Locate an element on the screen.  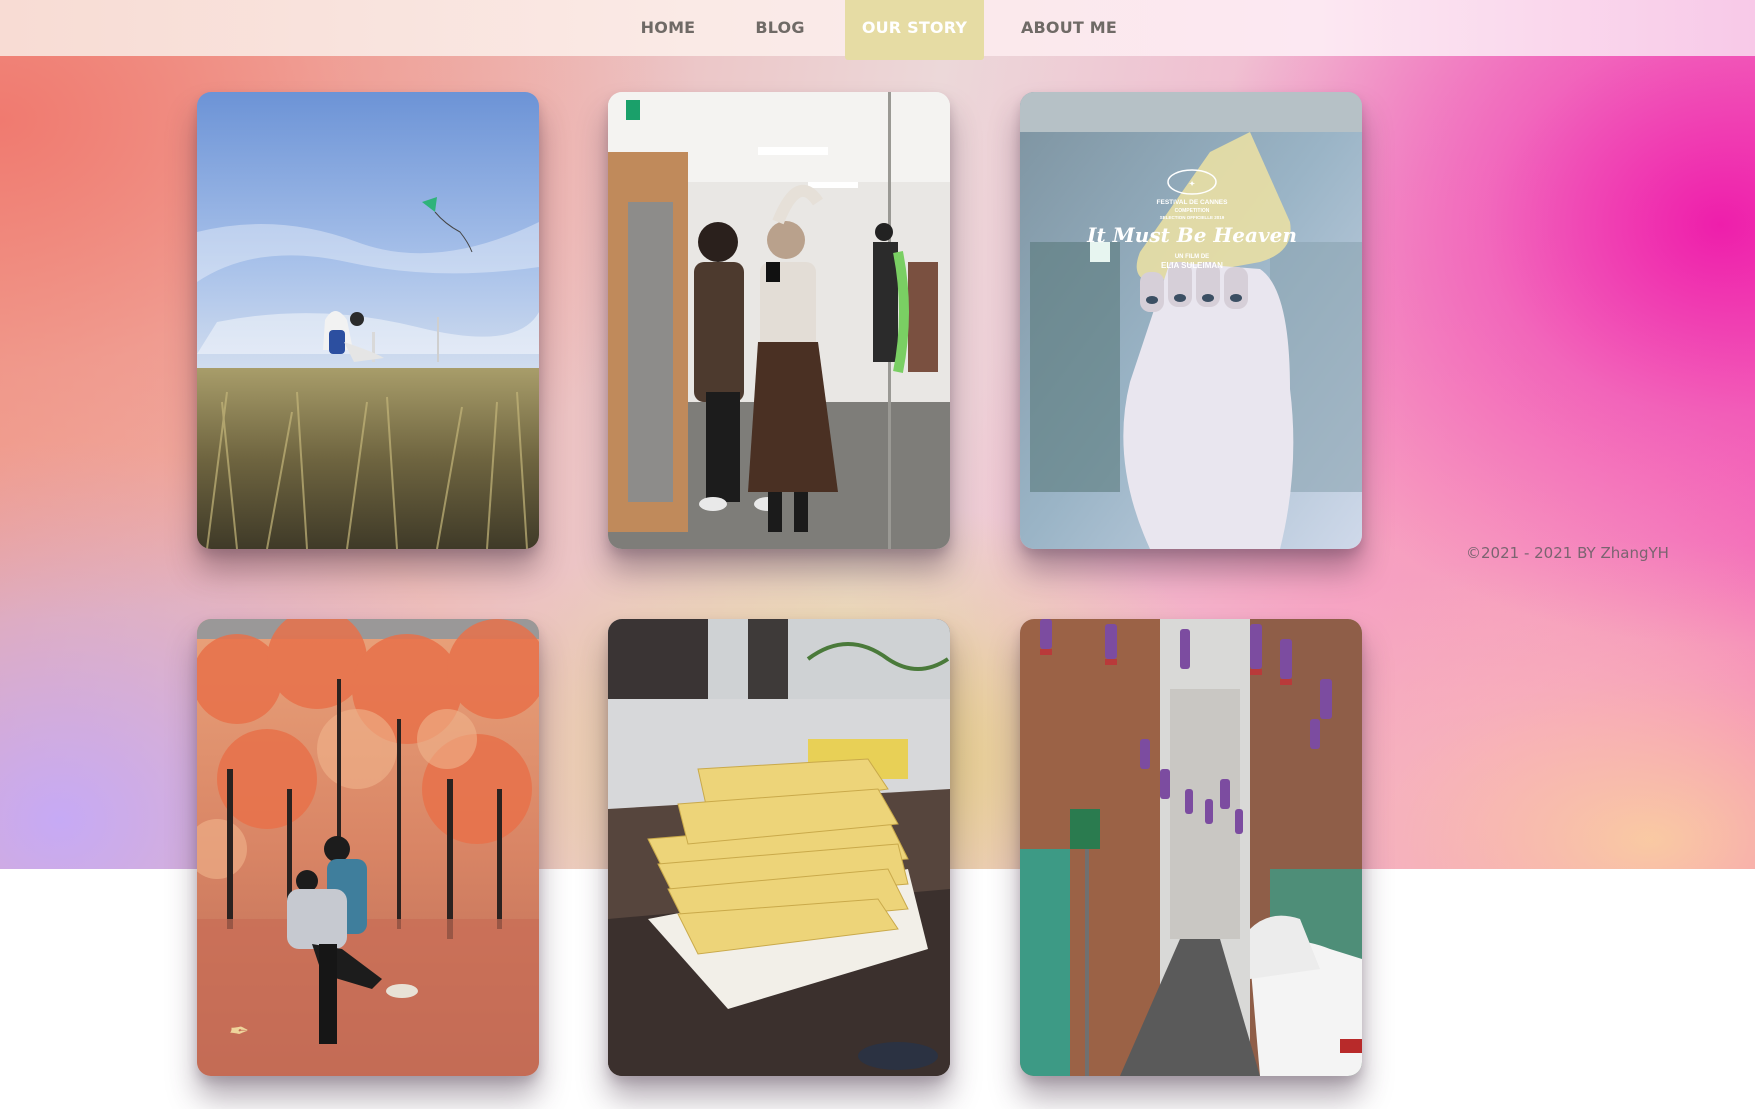
gallery-photo-food is located at coordinates (779, 847).